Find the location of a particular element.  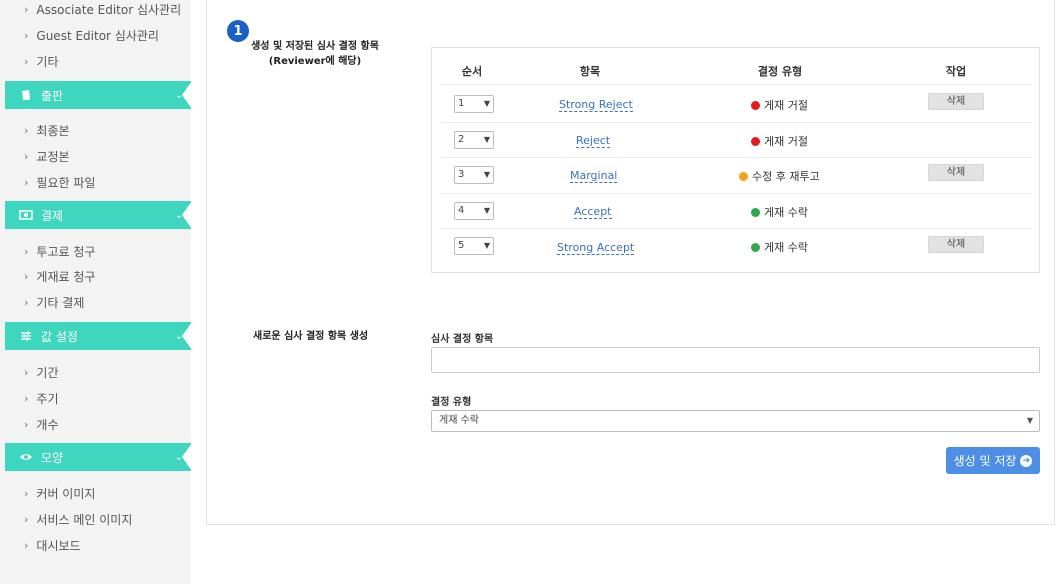

order-select-5: 5 ▼ is located at coordinates (474, 246).